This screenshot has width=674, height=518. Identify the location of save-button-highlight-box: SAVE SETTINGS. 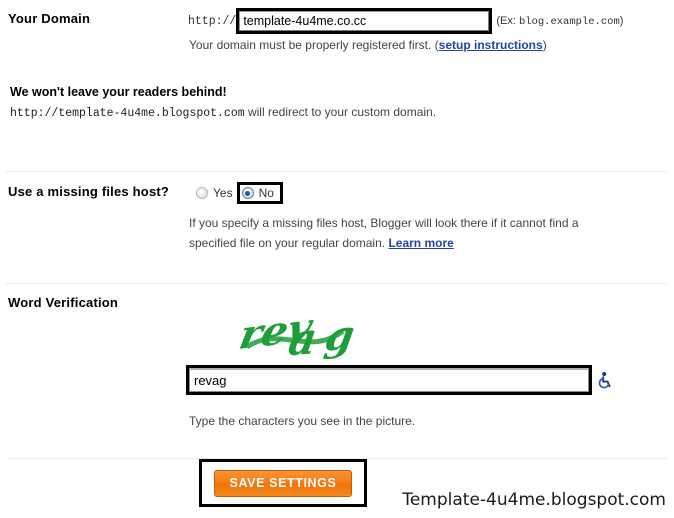
(283, 483).